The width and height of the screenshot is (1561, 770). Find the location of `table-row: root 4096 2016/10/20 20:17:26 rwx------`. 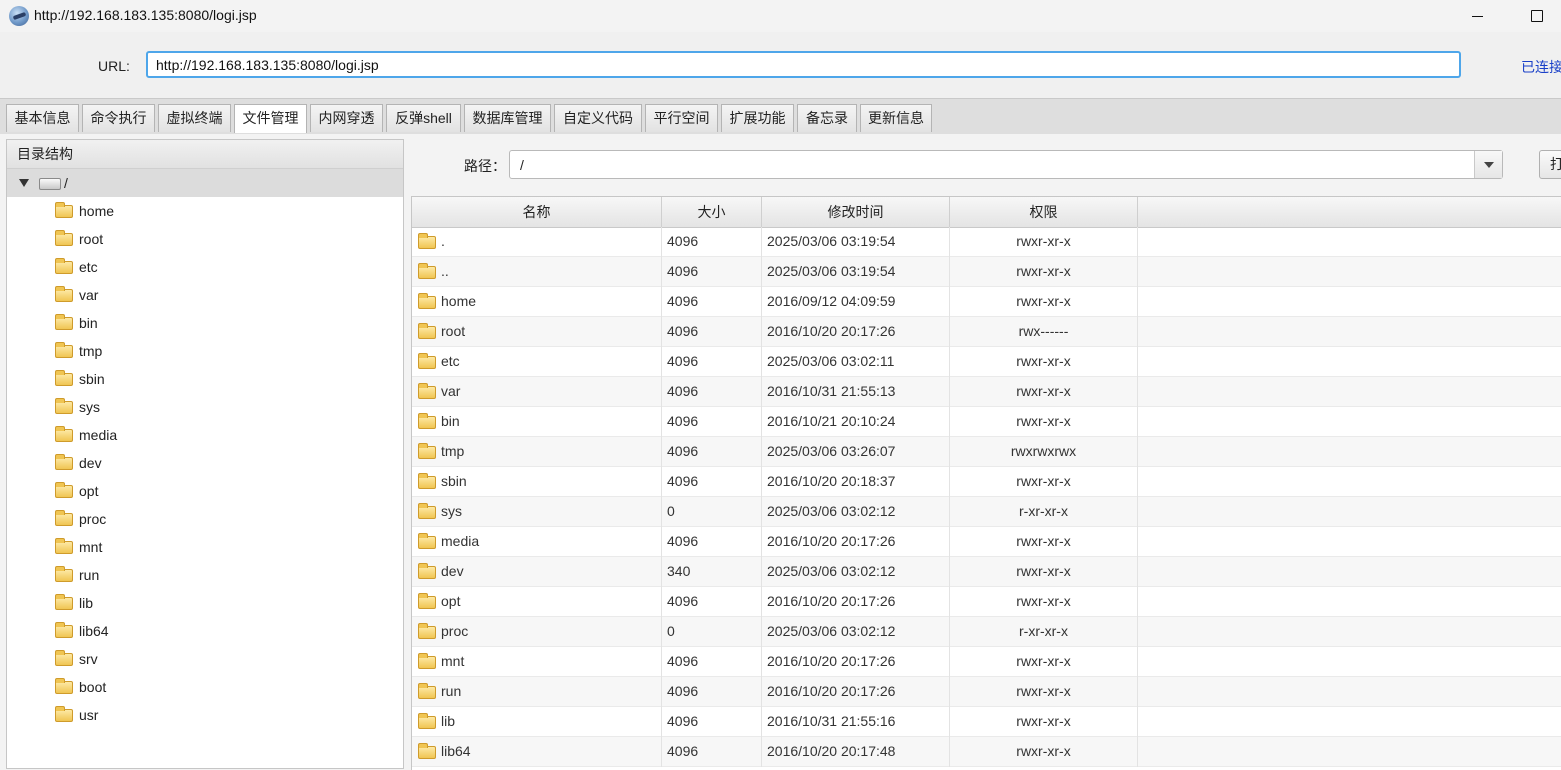

table-row: root 4096 2016/10/20 20:17:26 rwx------ is located at coordinates (986, 332).